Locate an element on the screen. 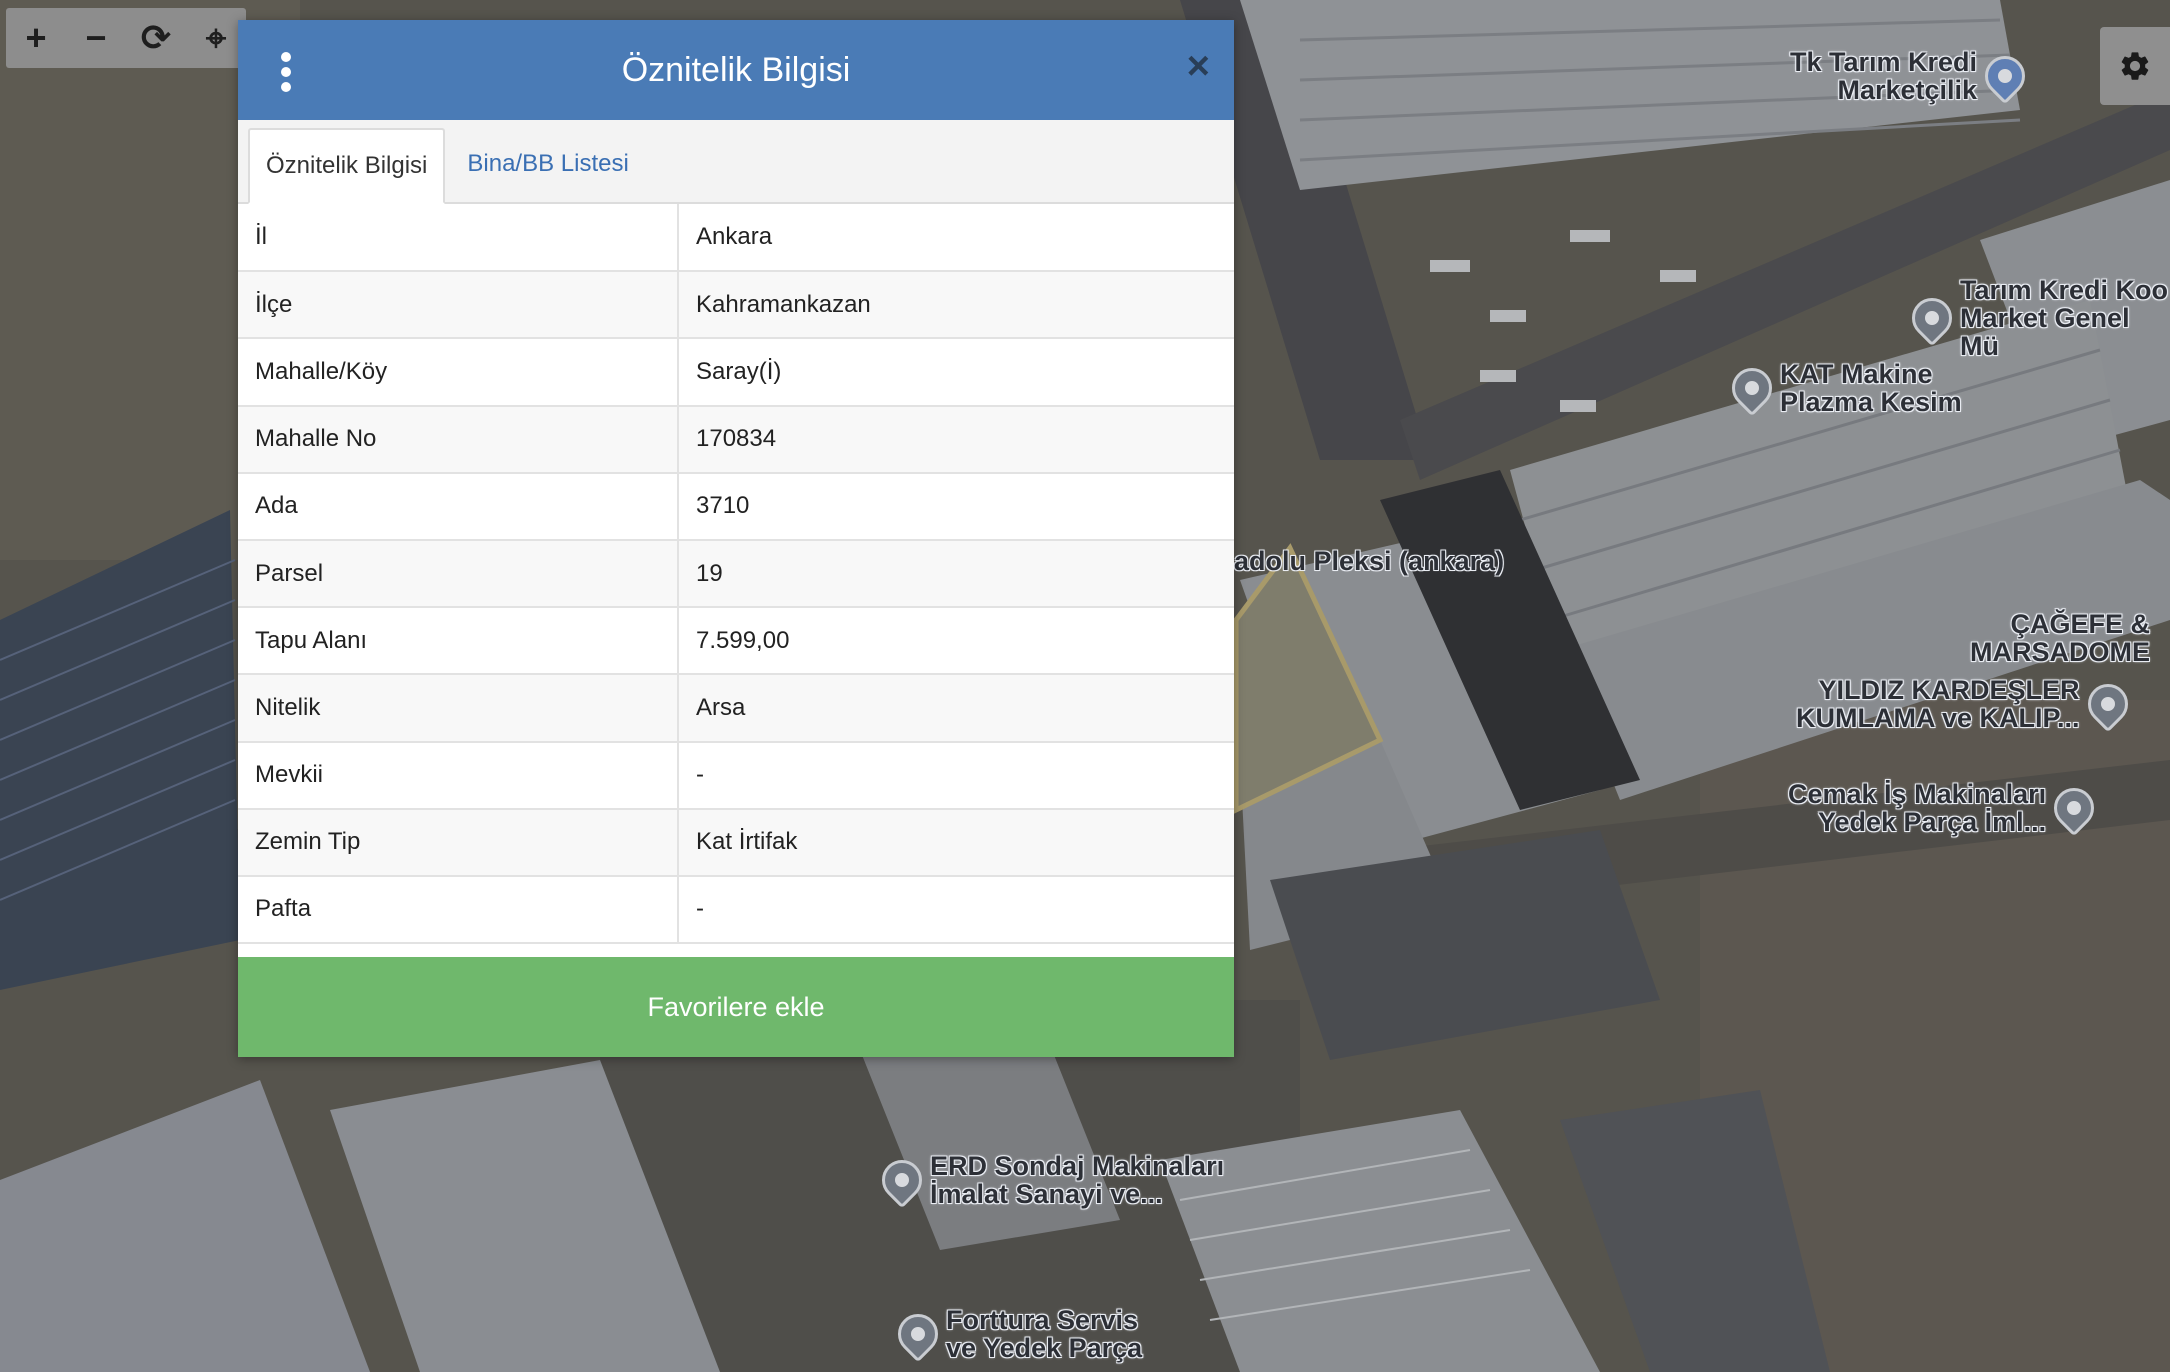  crosshair-icon: ⌖ is located at coordinates (216, 37).